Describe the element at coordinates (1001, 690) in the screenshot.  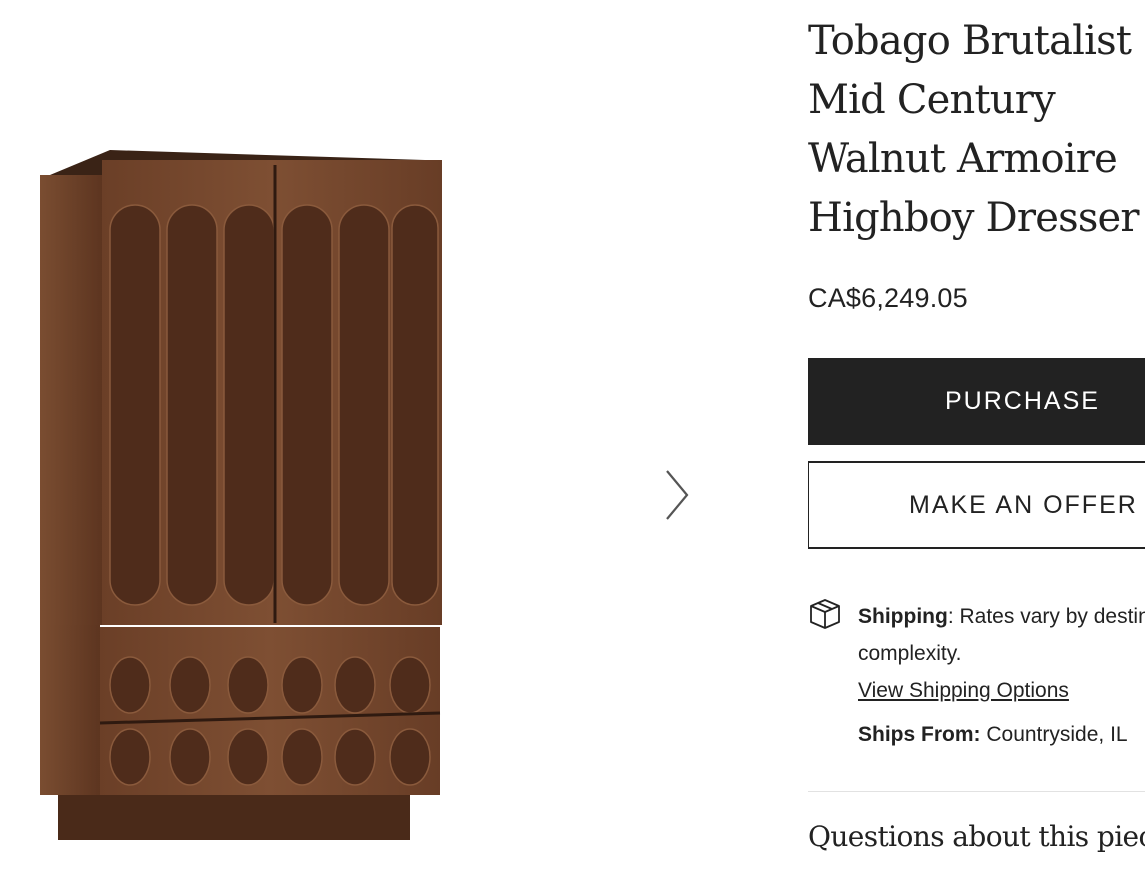
I see `view-shipping-options-link: View Shipping Options` at that location.